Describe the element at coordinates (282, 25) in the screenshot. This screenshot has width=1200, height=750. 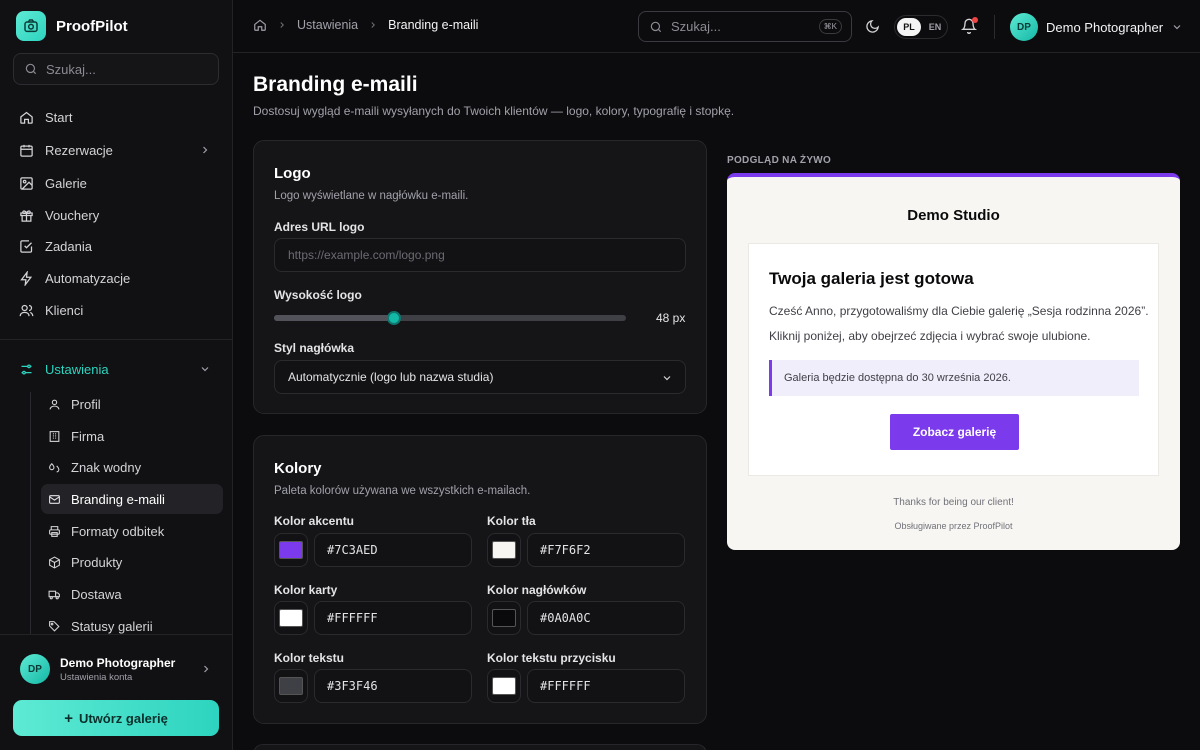
I see `chevron-right-icon` at that location.